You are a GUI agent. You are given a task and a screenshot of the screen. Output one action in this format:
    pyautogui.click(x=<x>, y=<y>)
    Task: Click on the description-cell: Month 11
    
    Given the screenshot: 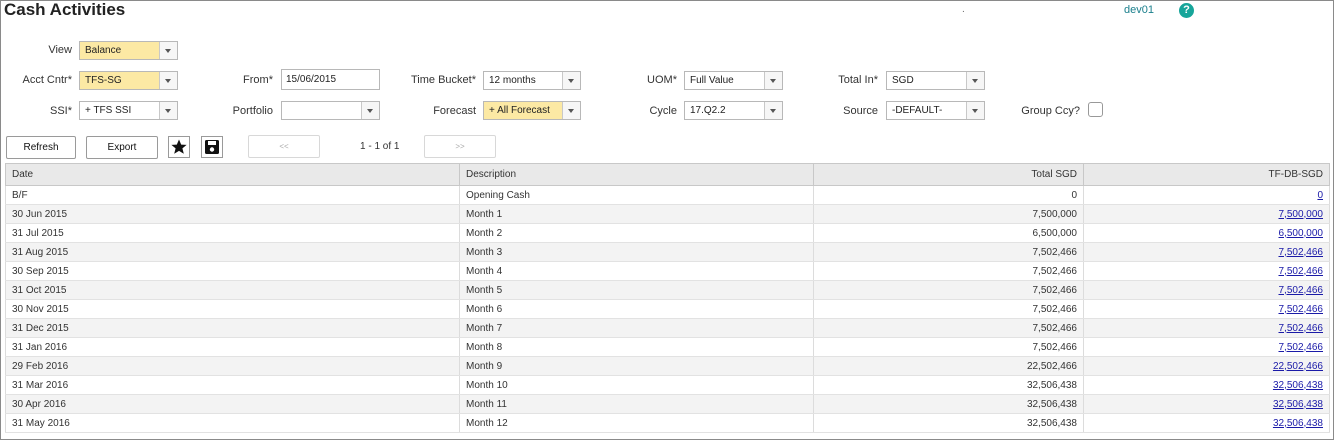 What is the action you would take?
    pyautogui.click(x=636, y=404)
    